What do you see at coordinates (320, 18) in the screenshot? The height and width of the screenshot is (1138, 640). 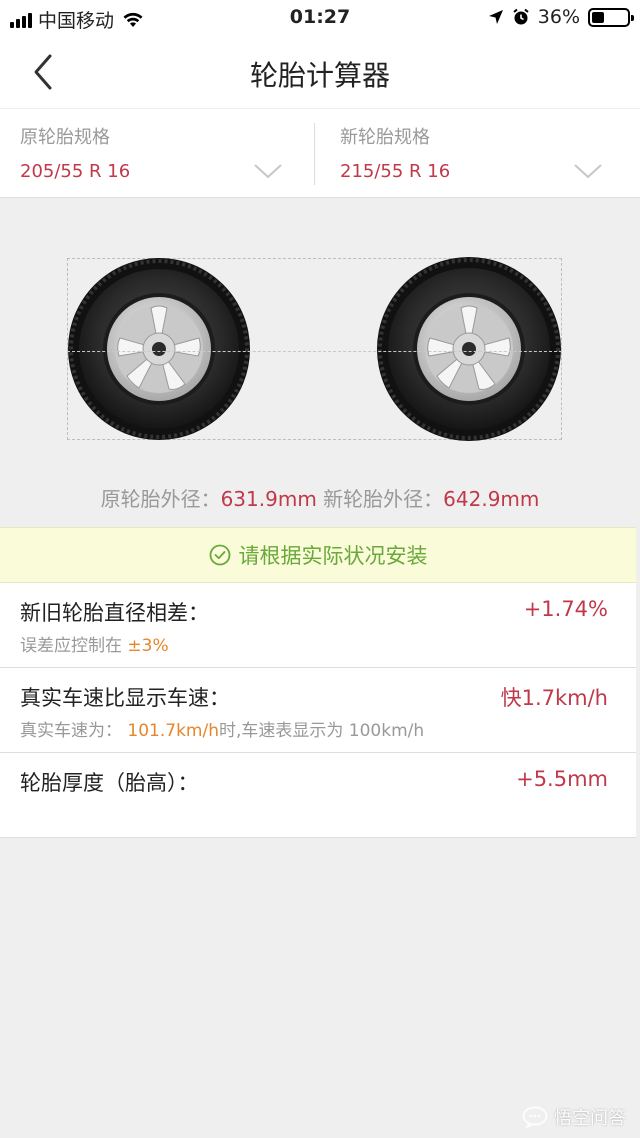 I see `status-bar: 中国移动 01:27 36%` at bounding box center [320, 18].